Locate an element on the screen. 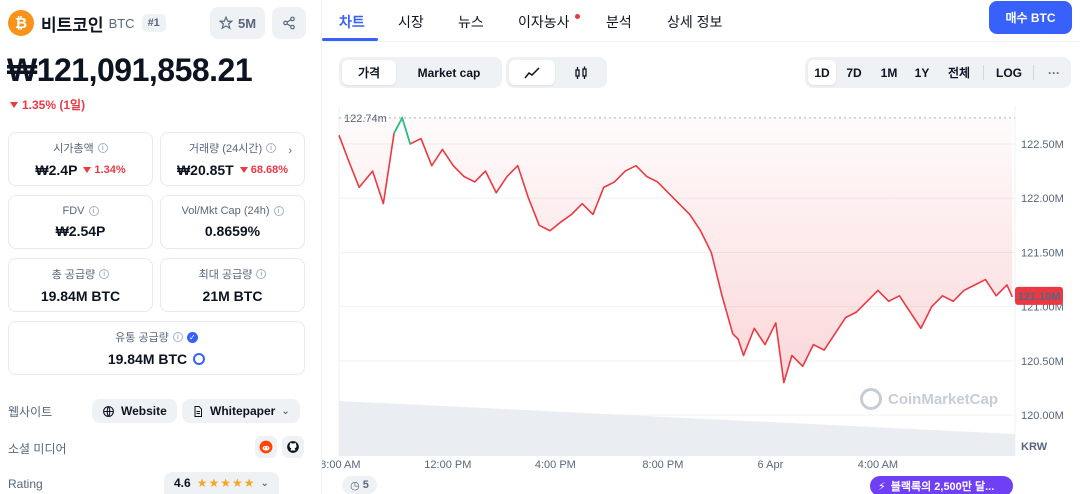 Image resolution: width=1080 pixels, height=494 pixels. whitepaper-label: Whitepaper is located at coordinates (243, 411).